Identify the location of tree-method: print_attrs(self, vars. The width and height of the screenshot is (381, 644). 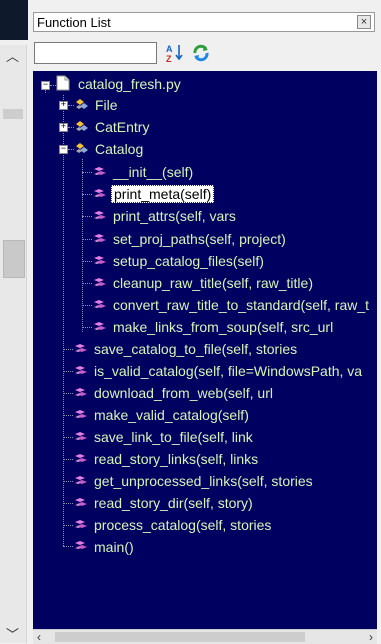
(174, 216).